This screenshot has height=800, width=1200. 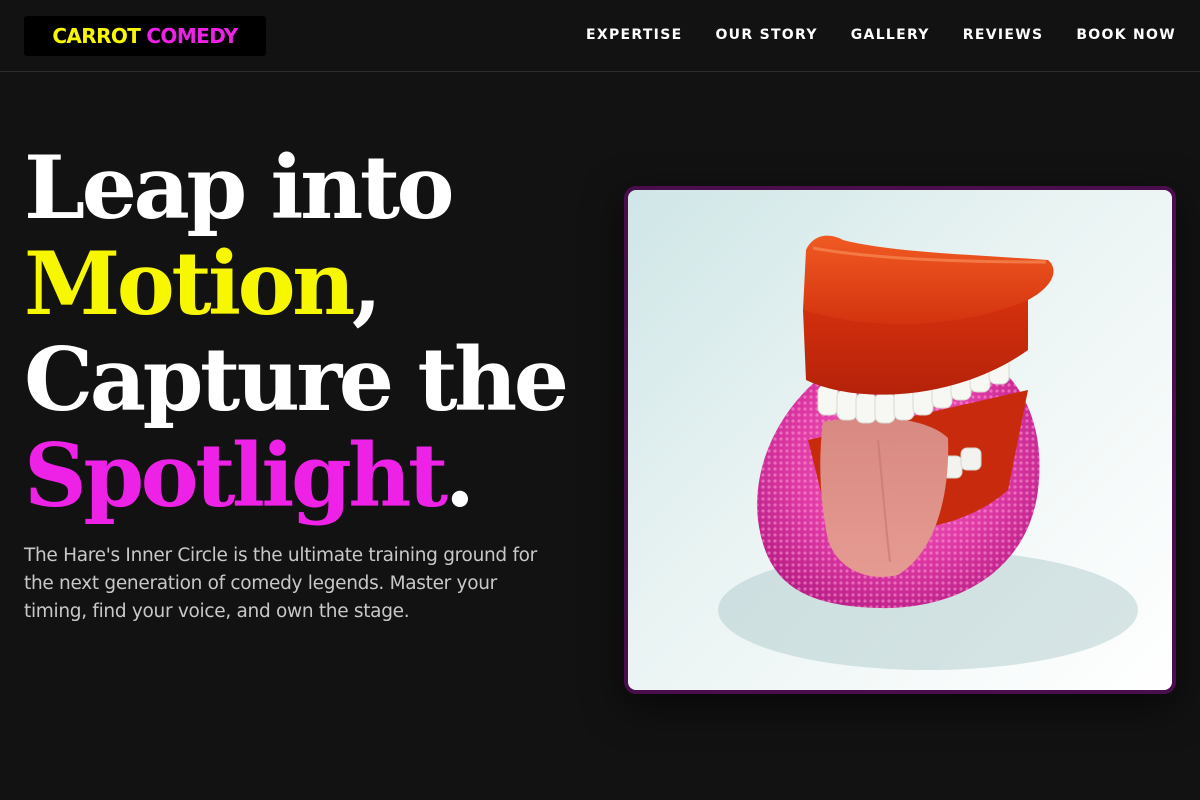 I want to click on headline-highlight-spotlight: Spotlight, so click(x=236, y=475).